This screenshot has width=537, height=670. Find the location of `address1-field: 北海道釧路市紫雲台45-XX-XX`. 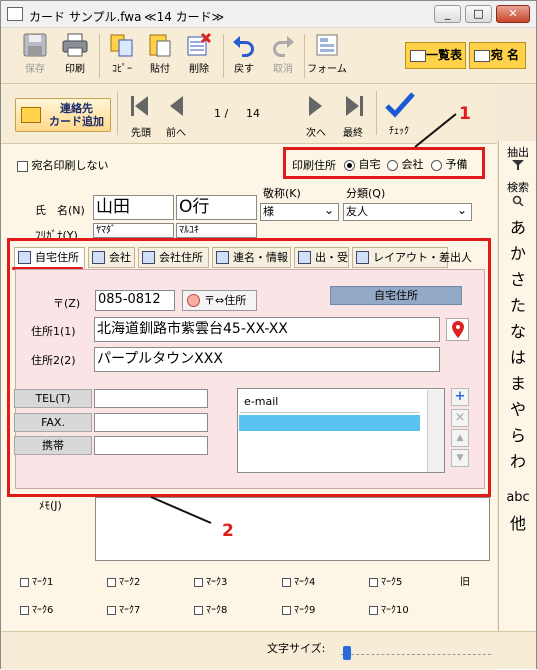

address1-field: 北海道釧路市紫雲台45-XX-XX is located at coordinates (267, 329).